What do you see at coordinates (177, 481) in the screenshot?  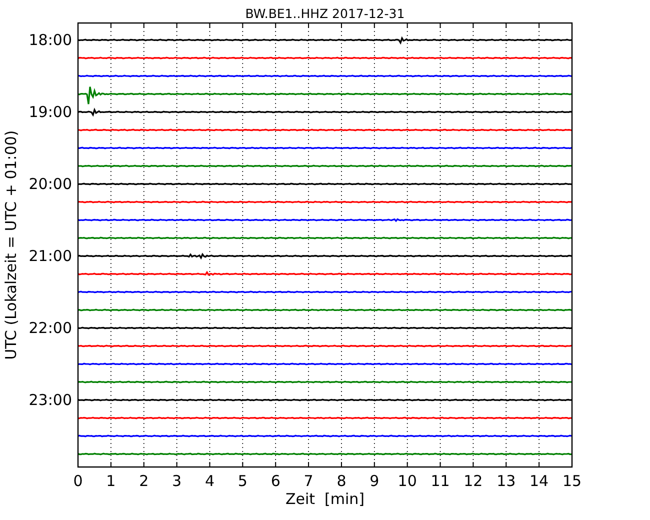 I see `axis-tick-label: 3` at bounding box center [177, 481].